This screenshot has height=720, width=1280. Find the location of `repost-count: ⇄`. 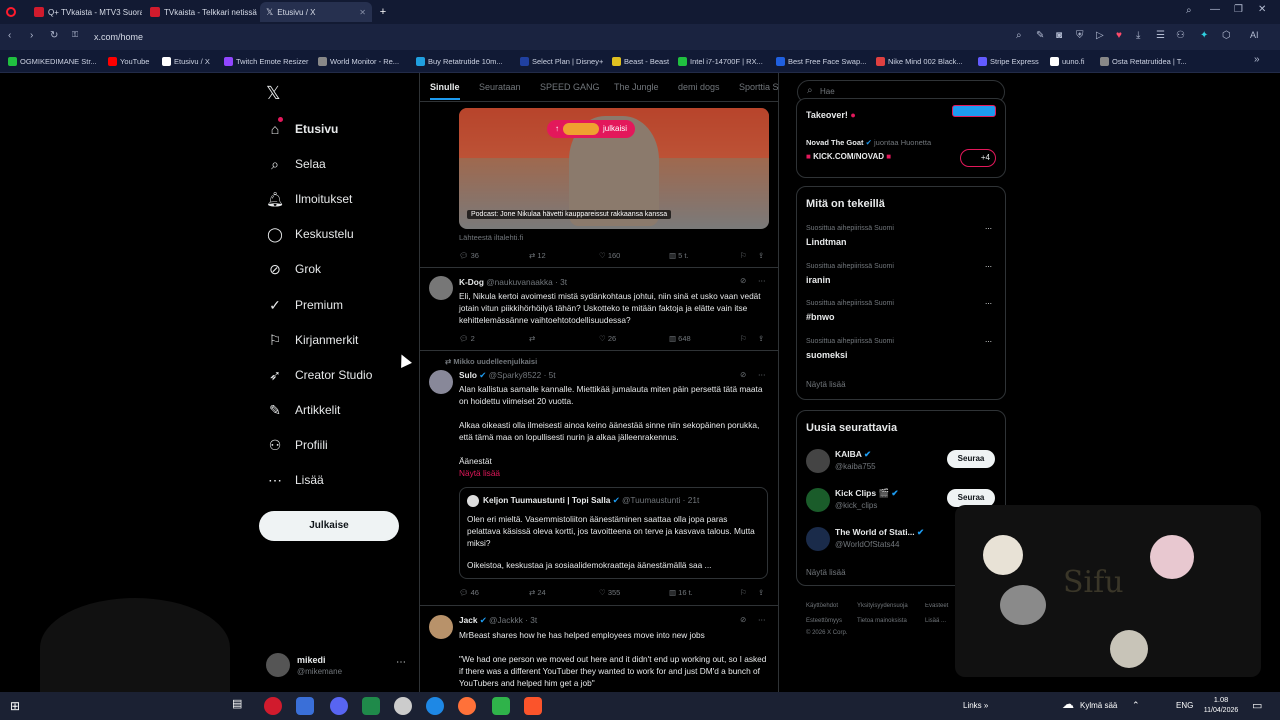

repost-count: ⇄ is located at coordinates (532, 338).